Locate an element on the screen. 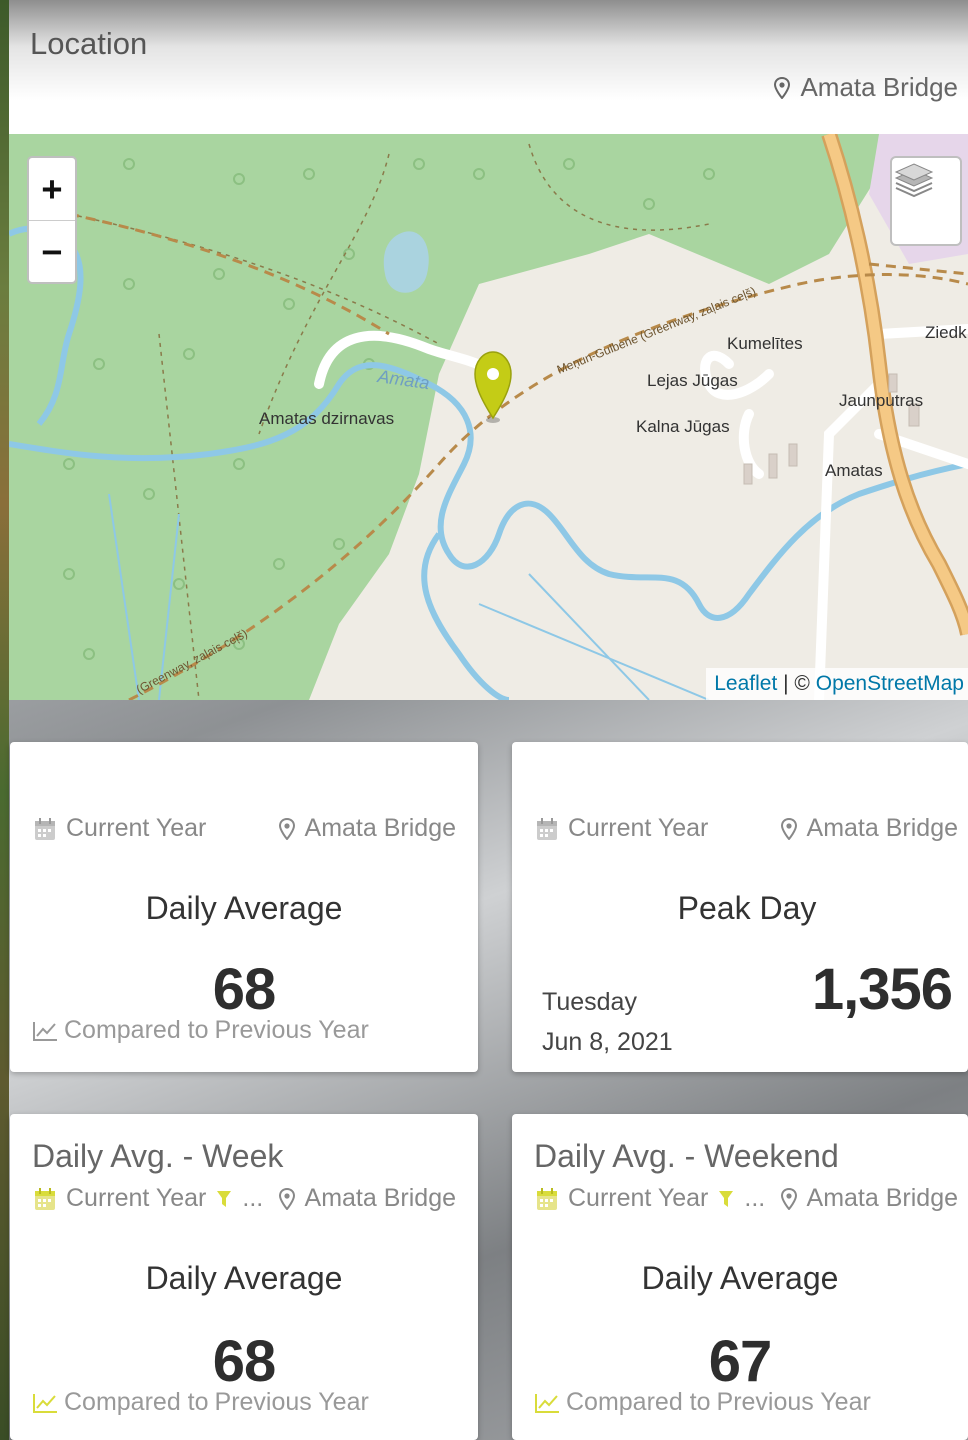 Image resolution: width=968 pixels, height=1440 pixels. location-place: Amata Bridge is located at coordinates (866, 87).